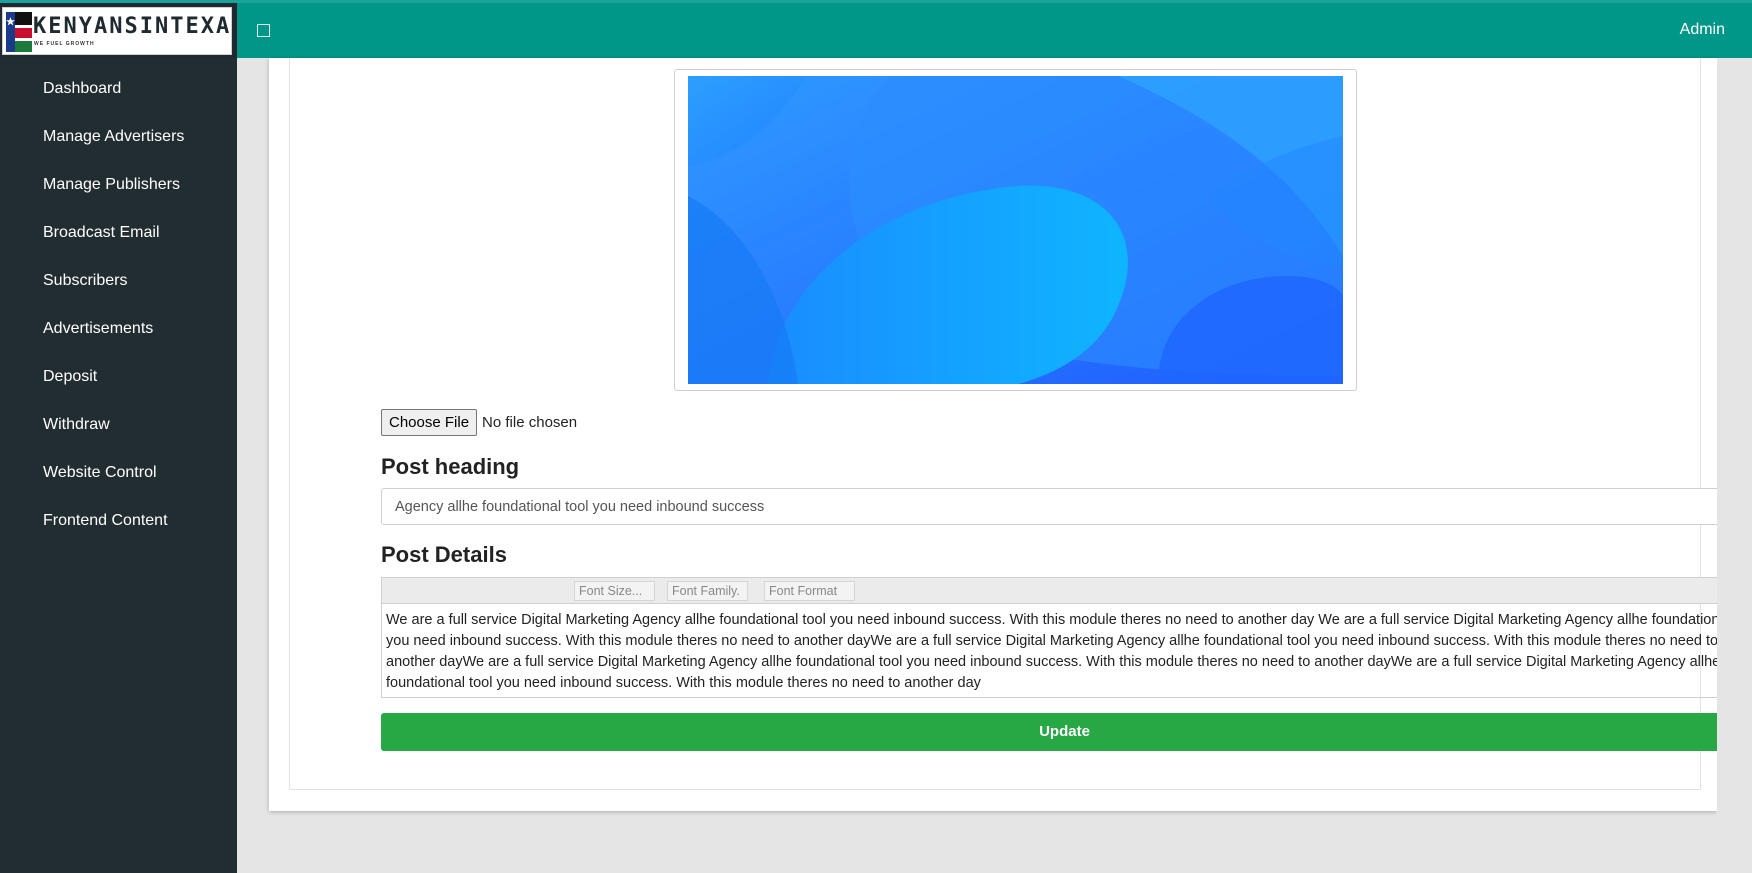  I want to click on file-upload: Choose File No file chosen, so click(479, 423).